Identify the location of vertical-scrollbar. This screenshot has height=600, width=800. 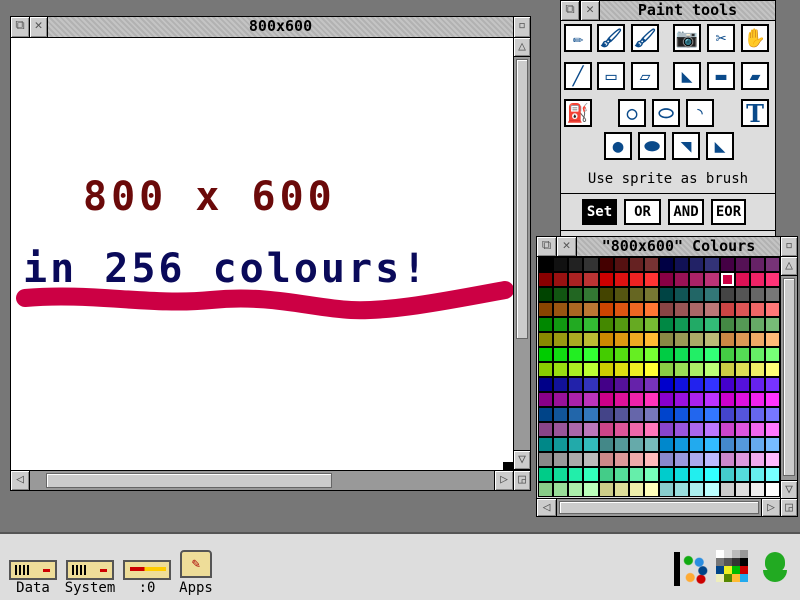
(522, 253).